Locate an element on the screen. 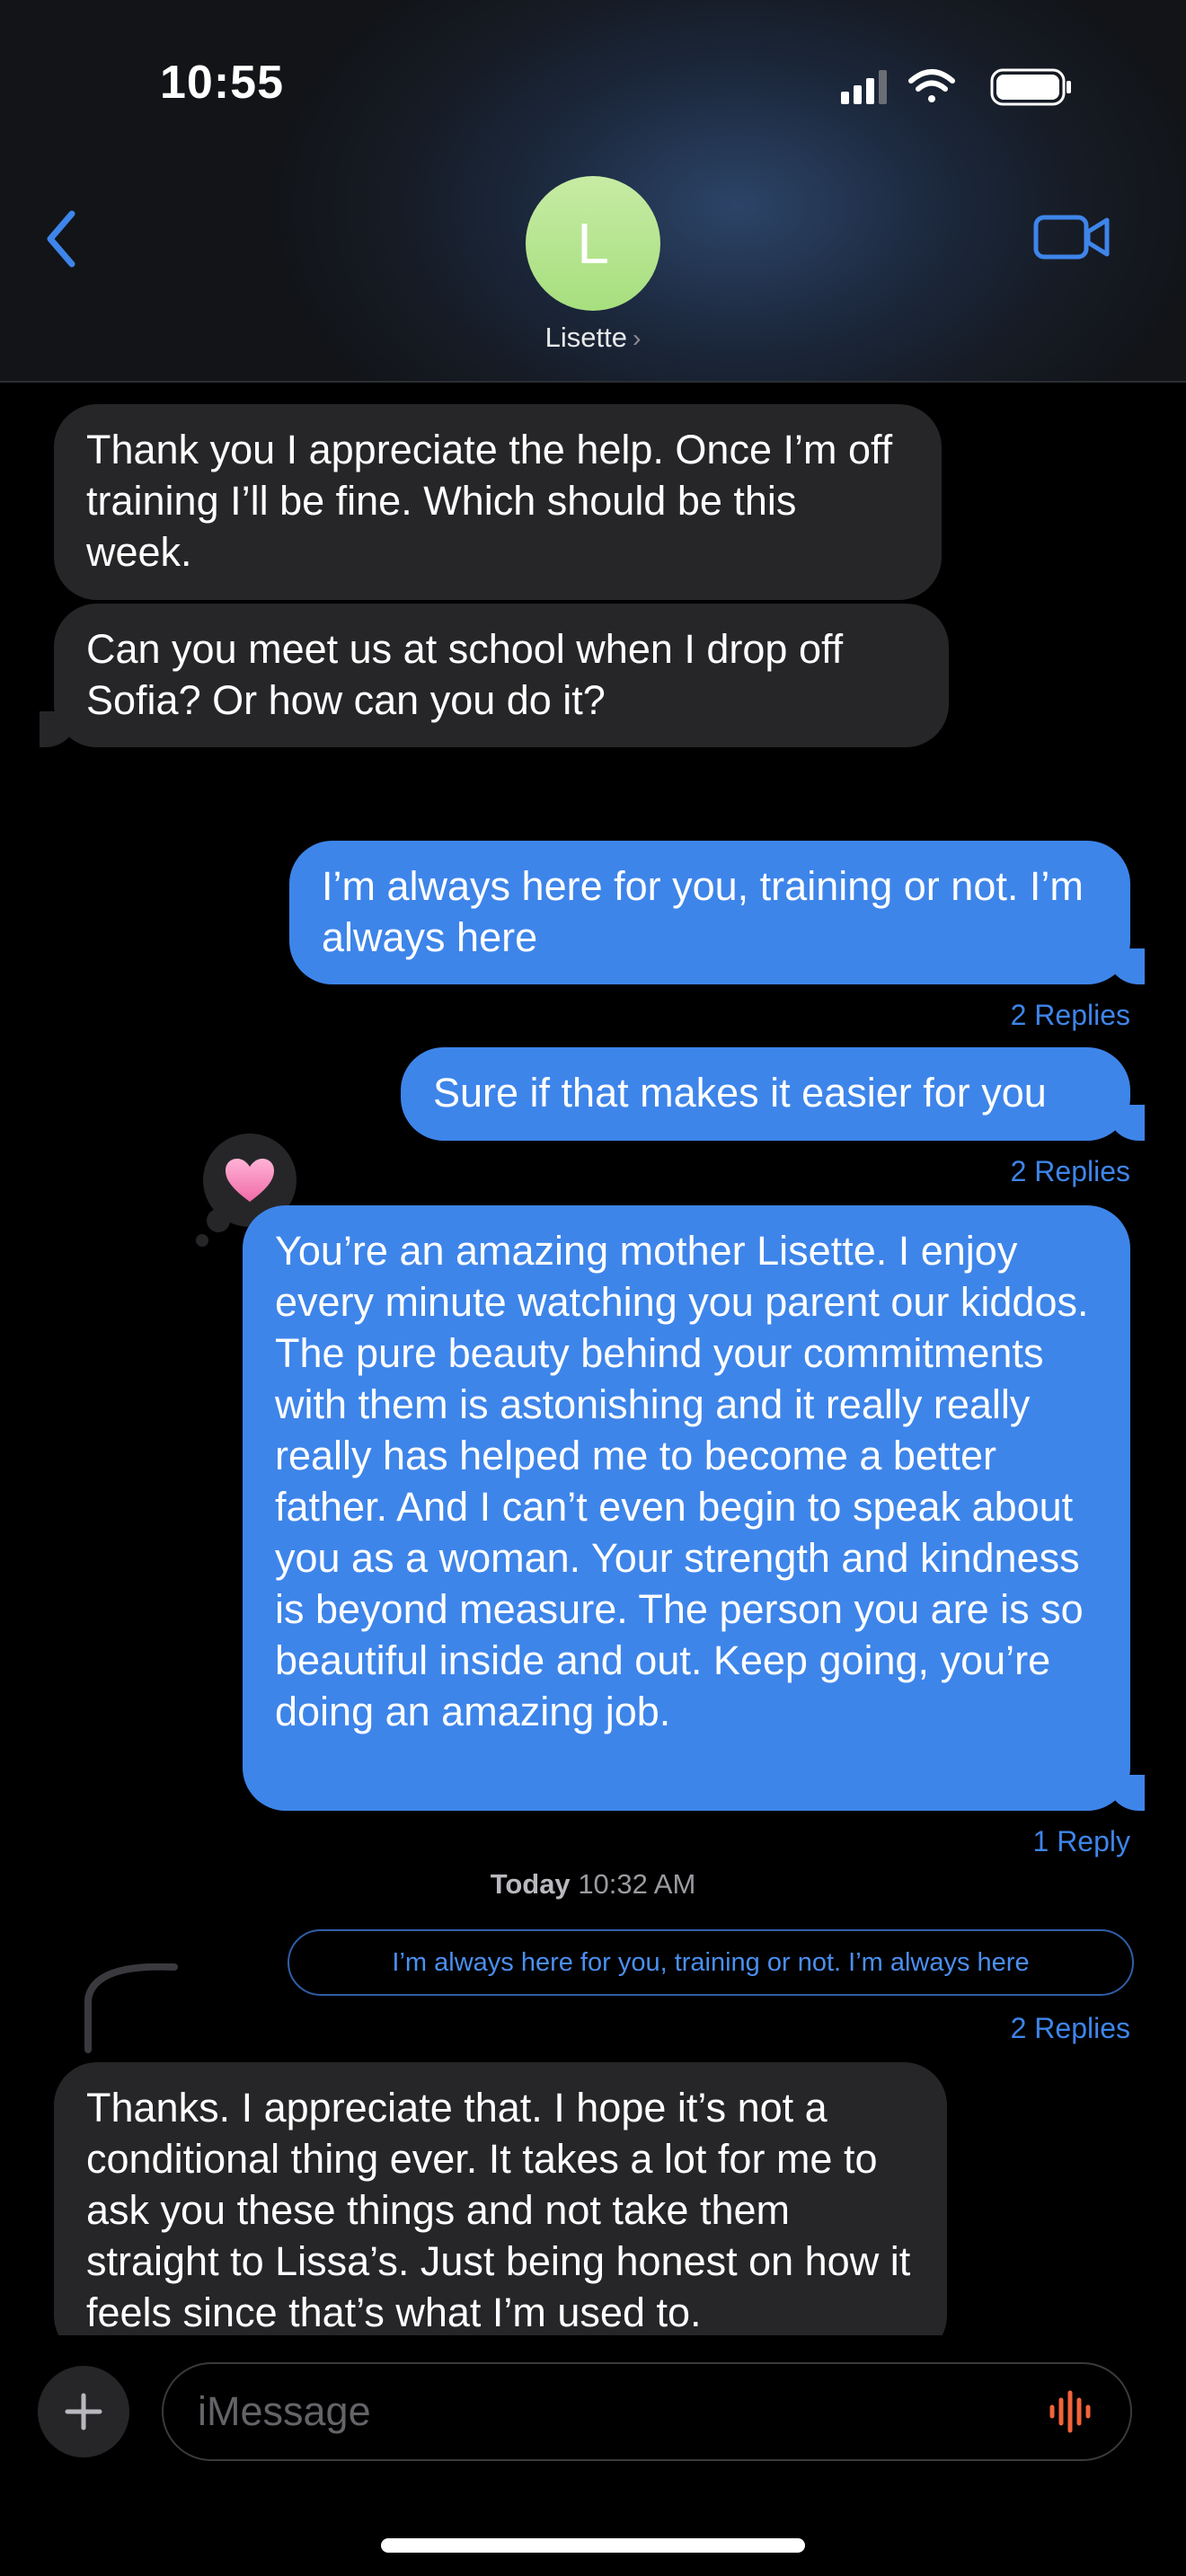  contact-name: Lisette › is located at coordinates (593, 338).